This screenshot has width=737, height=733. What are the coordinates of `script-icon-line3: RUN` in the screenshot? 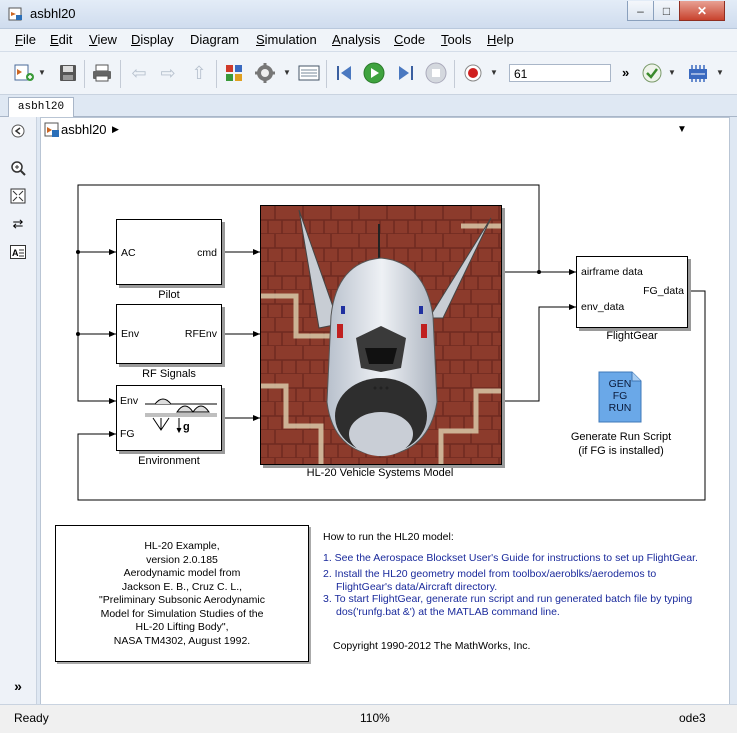 It's located at (620, 408).